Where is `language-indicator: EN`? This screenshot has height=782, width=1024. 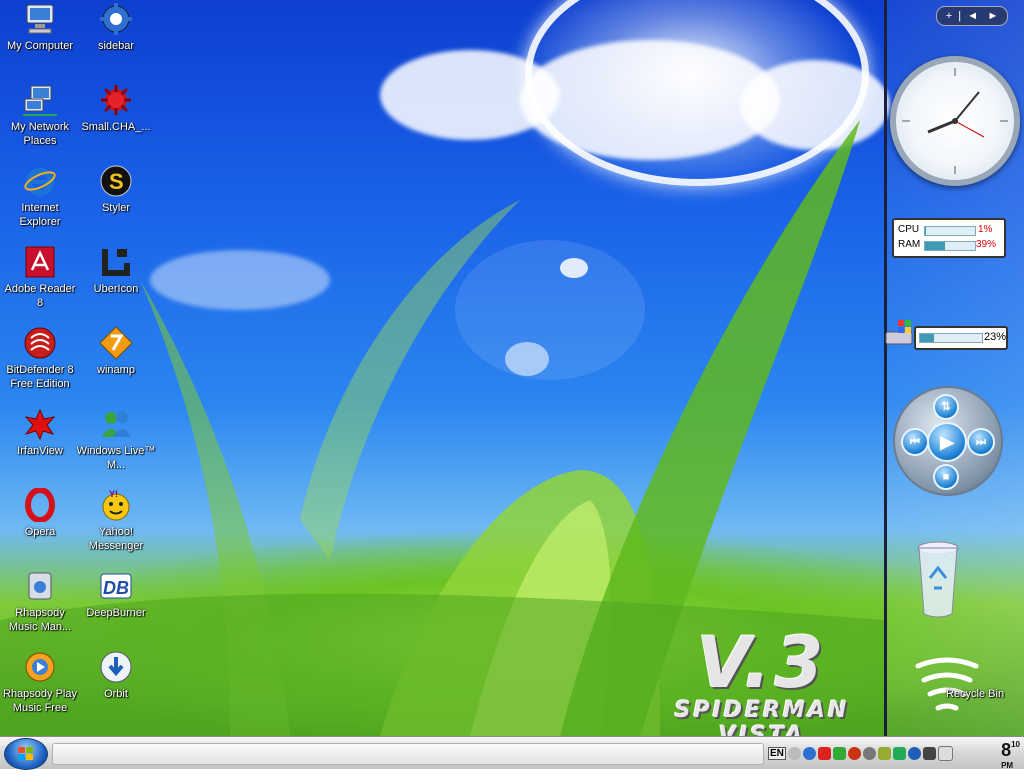
language-indicator: EN is located at coordinates (777, 753).